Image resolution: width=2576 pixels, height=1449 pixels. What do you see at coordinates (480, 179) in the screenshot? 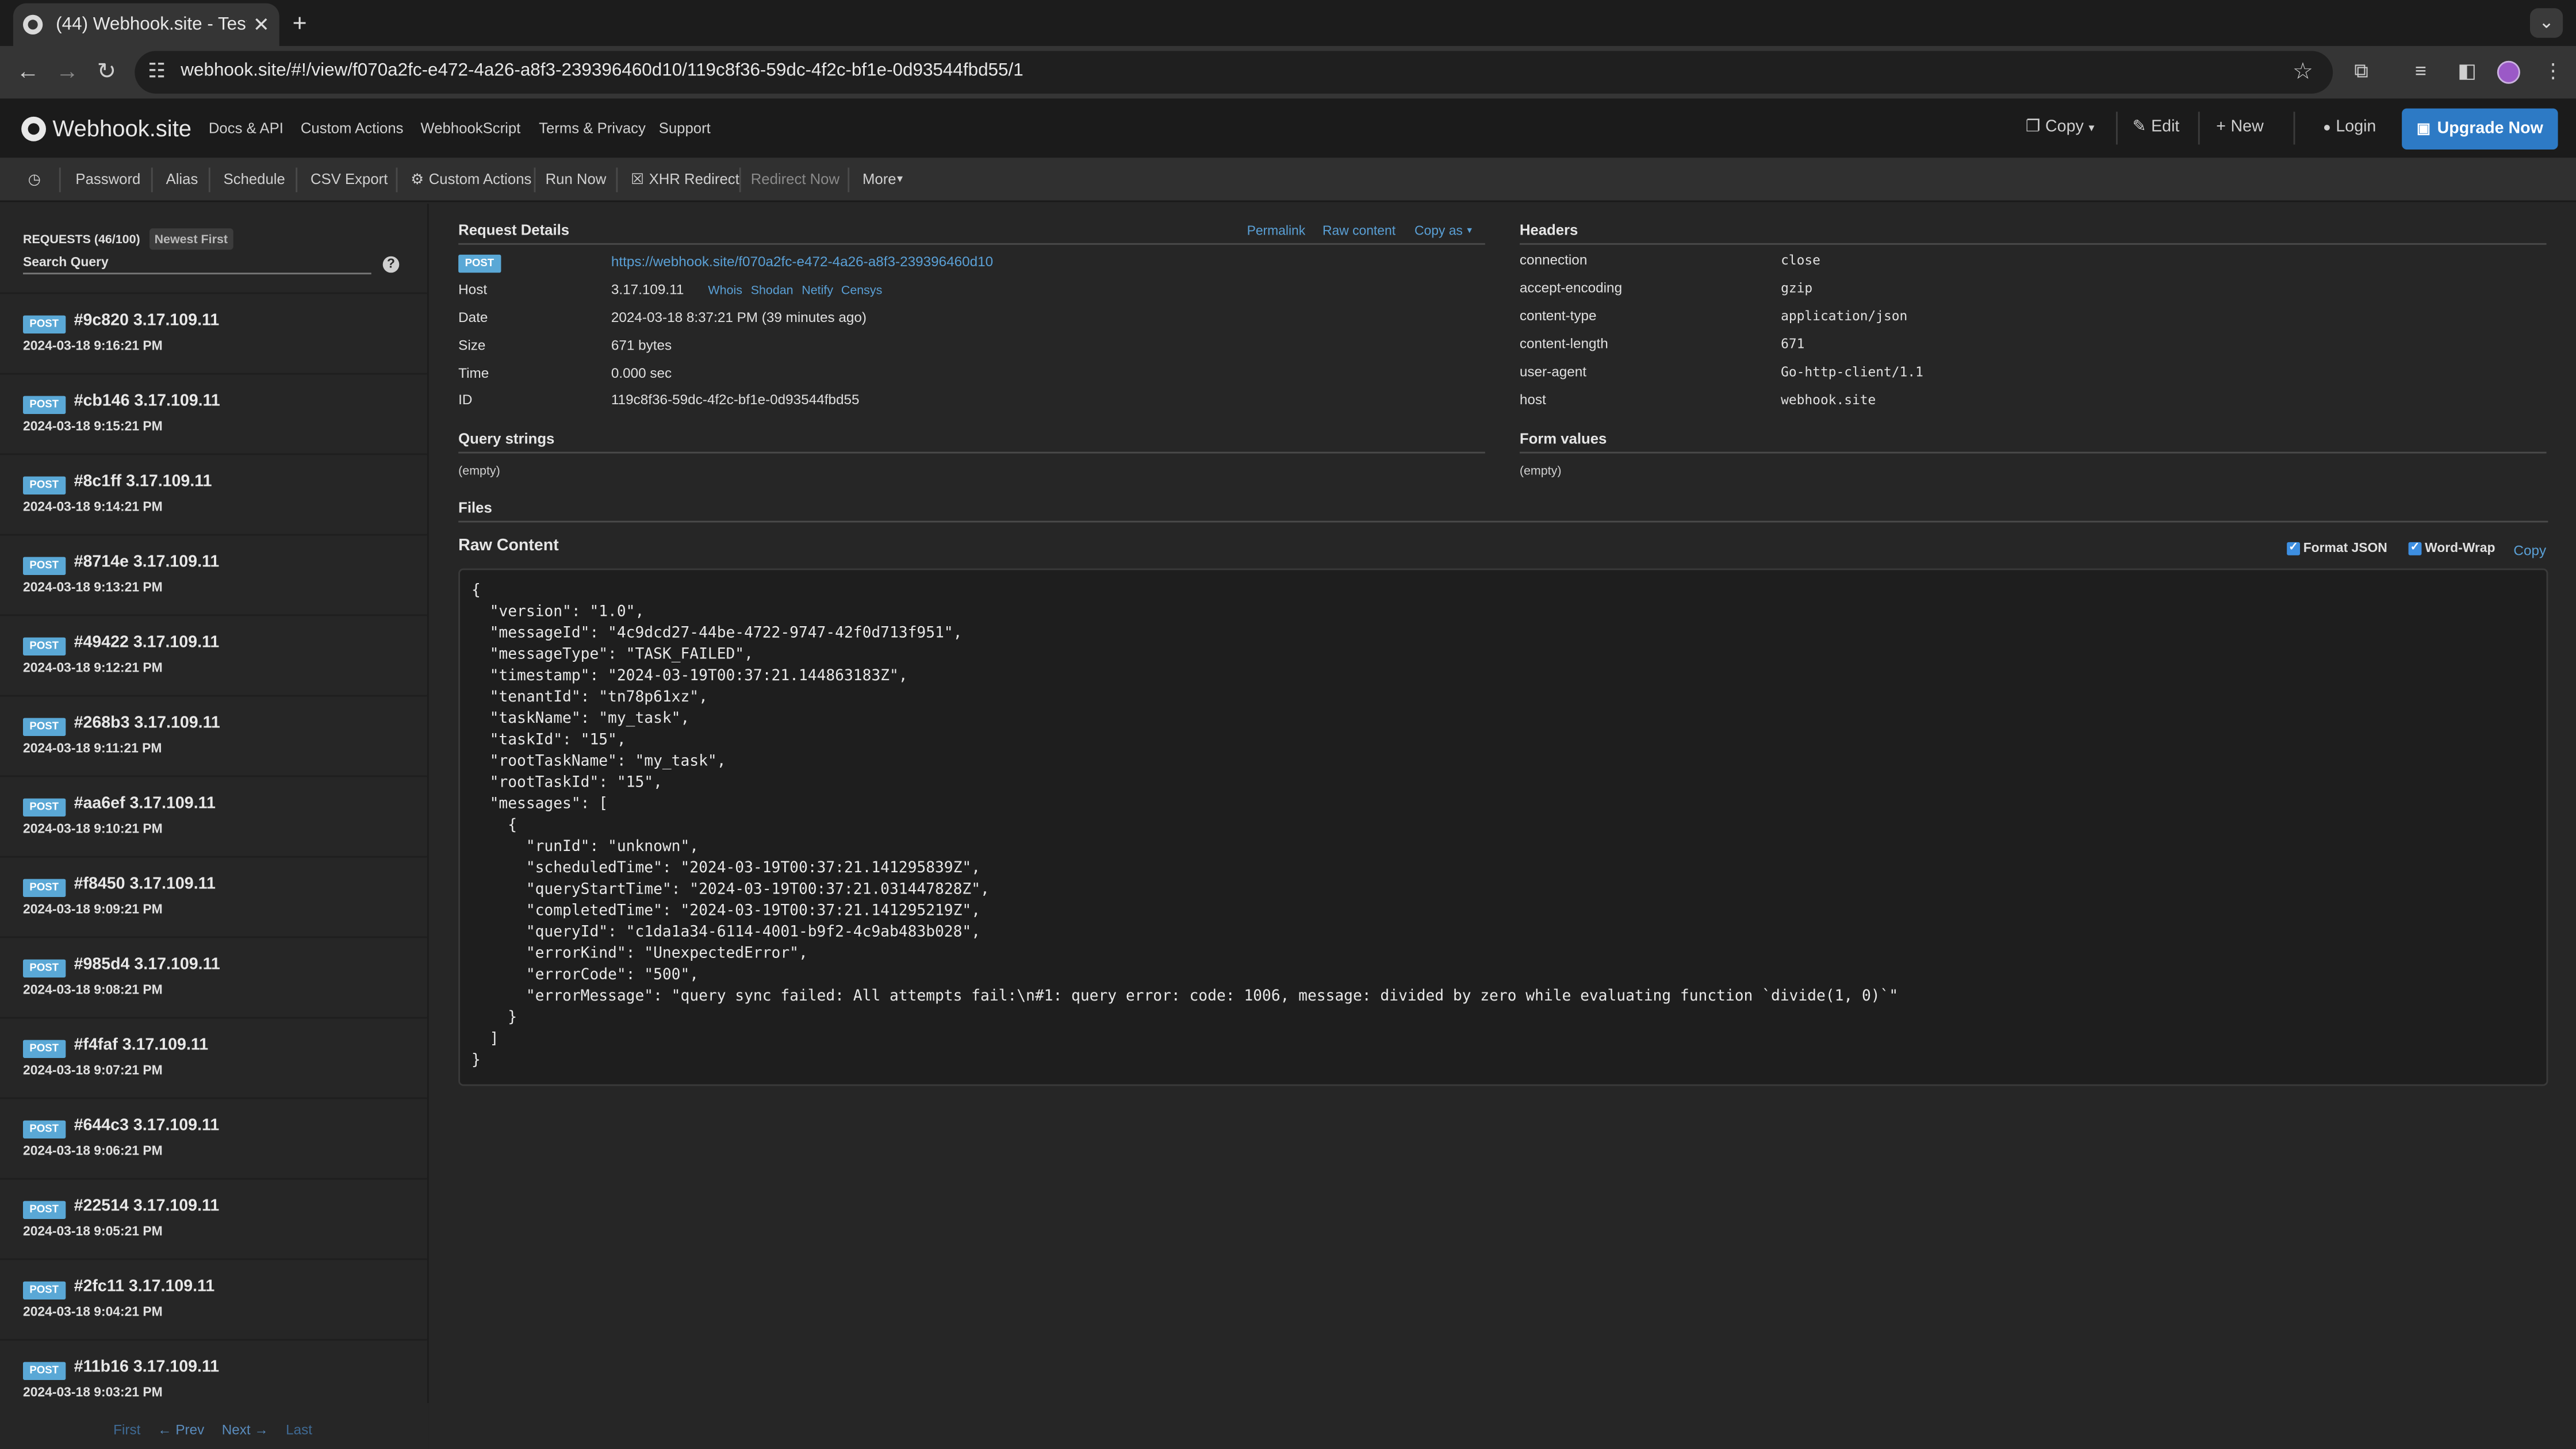
I see `custom-actions-button: Custom Actions` at bounding box center [480, 179].